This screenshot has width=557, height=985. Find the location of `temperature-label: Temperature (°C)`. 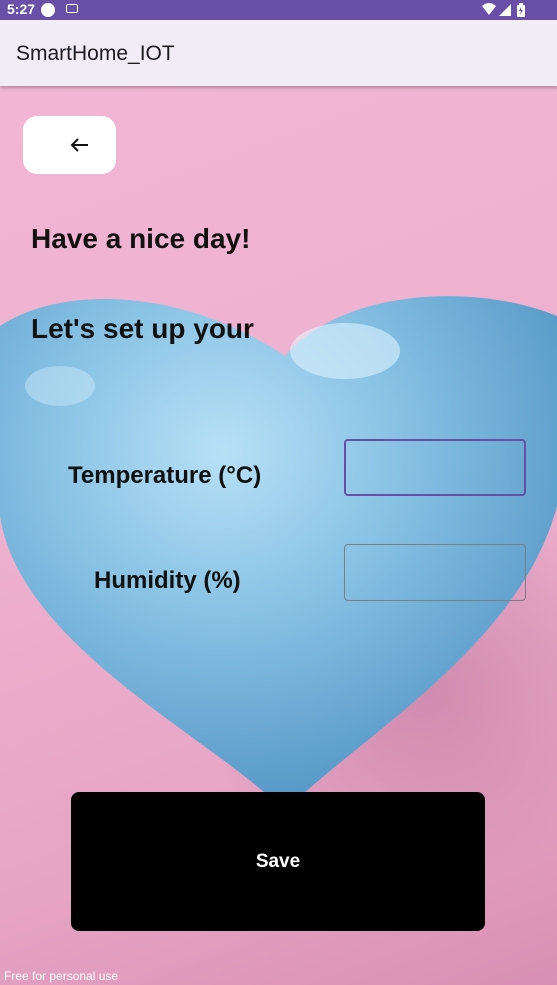

temperature-label: Temperature (°C) is located at coordinates (165, 475).